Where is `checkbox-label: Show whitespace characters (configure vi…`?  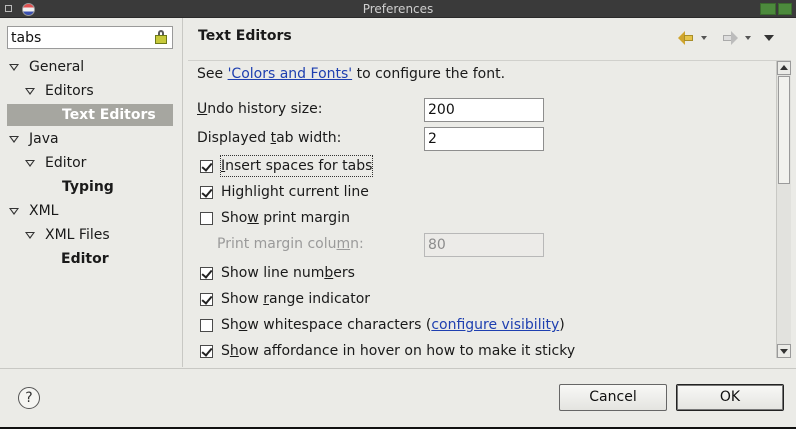
checkbox-label: Show whitespace characters (configure vi… is located at coordinates (393, 325).